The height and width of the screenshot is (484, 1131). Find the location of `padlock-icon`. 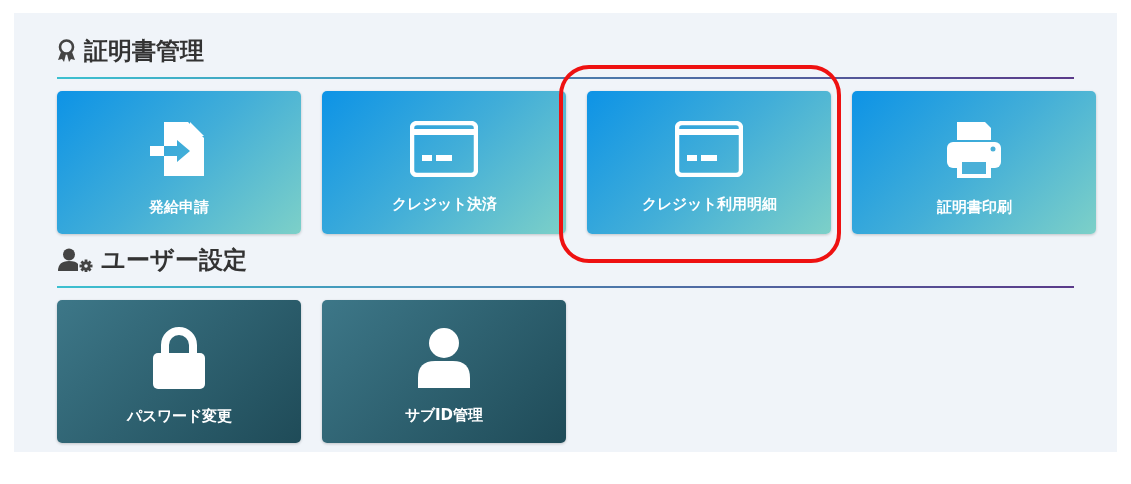

padlock-icon is located at coordinates (179, 358).